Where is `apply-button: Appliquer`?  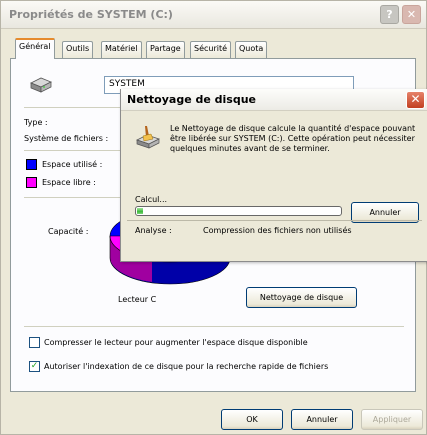 apply-button: Appliquer is located at coordinates (392, 419).